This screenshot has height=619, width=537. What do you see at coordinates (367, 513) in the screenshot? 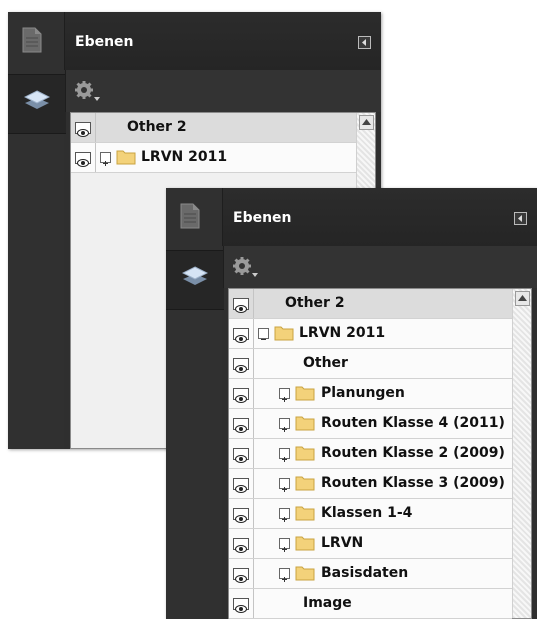
I see `layer-label: Klassen 1-4` at bounding box center [367, 513].